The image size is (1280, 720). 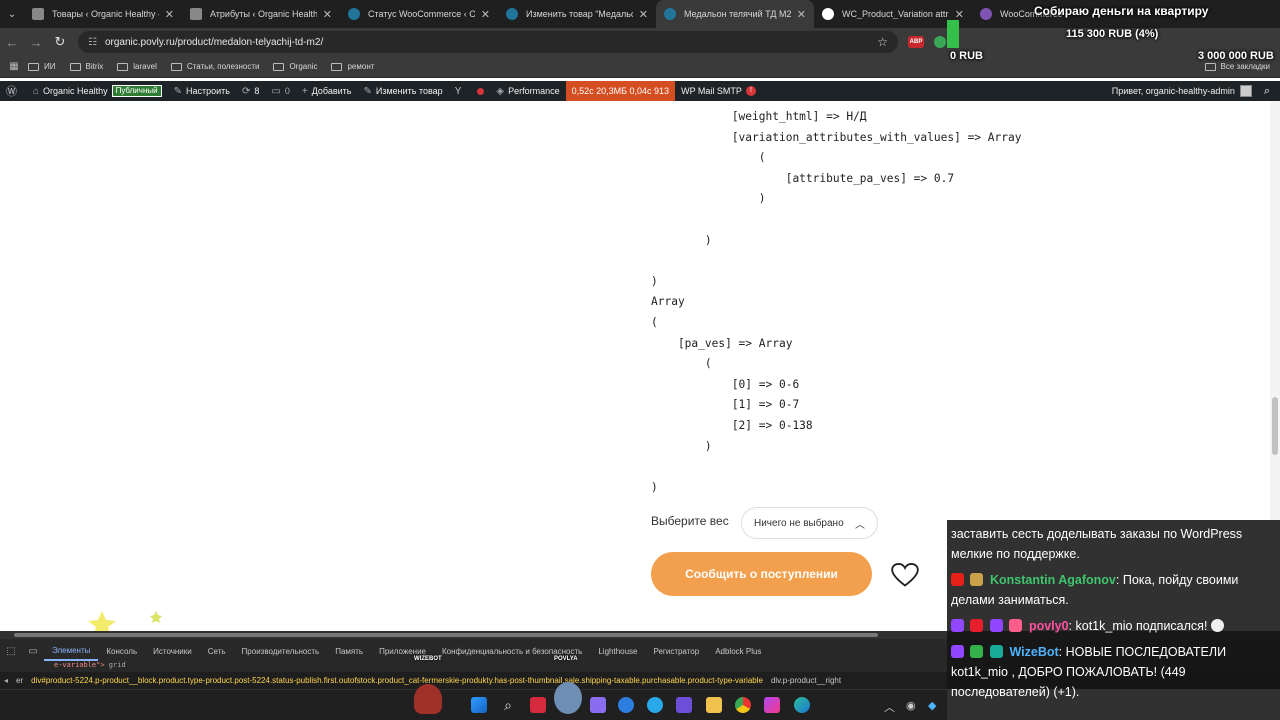 I want to click on devtools-tab: Консоль, so click(x=121, y=651).